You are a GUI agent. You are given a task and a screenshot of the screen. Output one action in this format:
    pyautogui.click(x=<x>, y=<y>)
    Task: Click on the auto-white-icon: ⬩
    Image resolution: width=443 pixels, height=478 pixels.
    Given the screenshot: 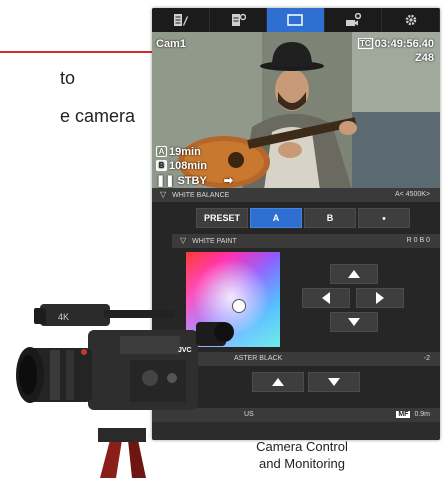 What is the action you would take?
    pyautogui.click(x=384, y=217)
    